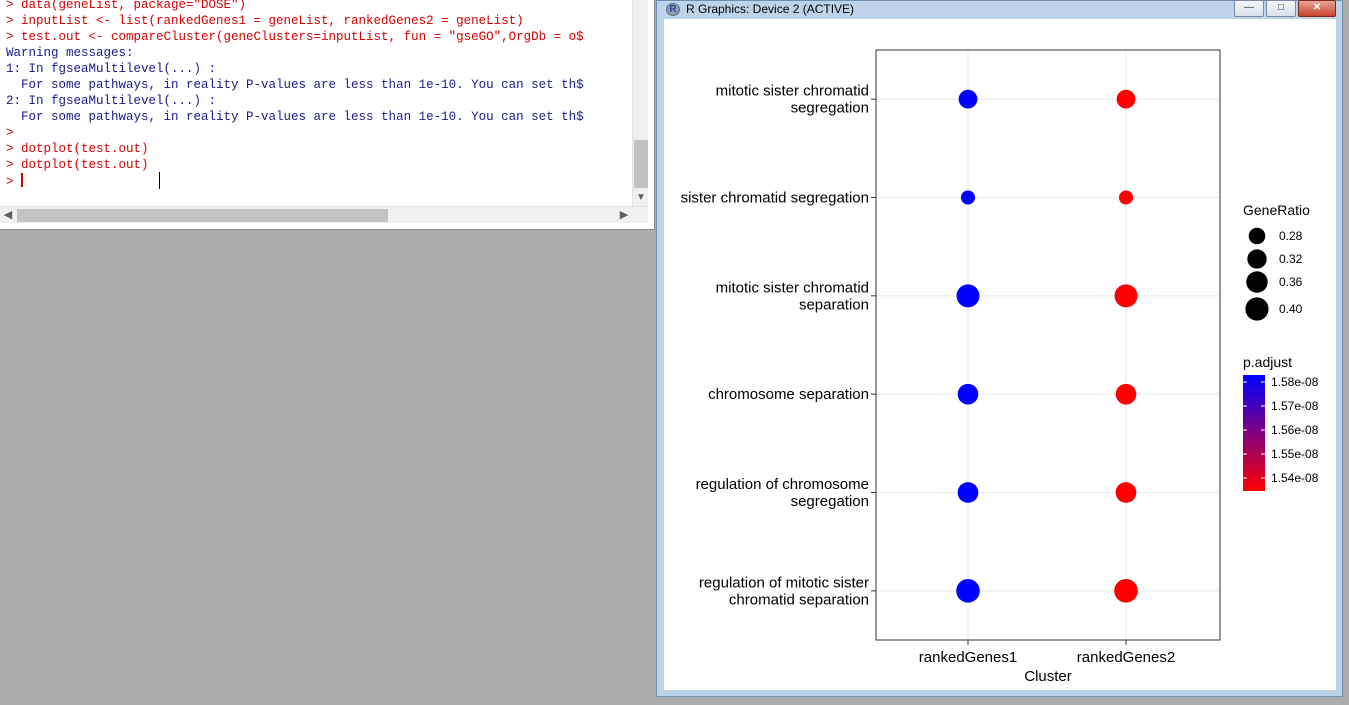 The width and height of the screenshot is (1349, 705). I want to click on y-tick-label: mitotic sister chromatid segregation, so click(792, 100).